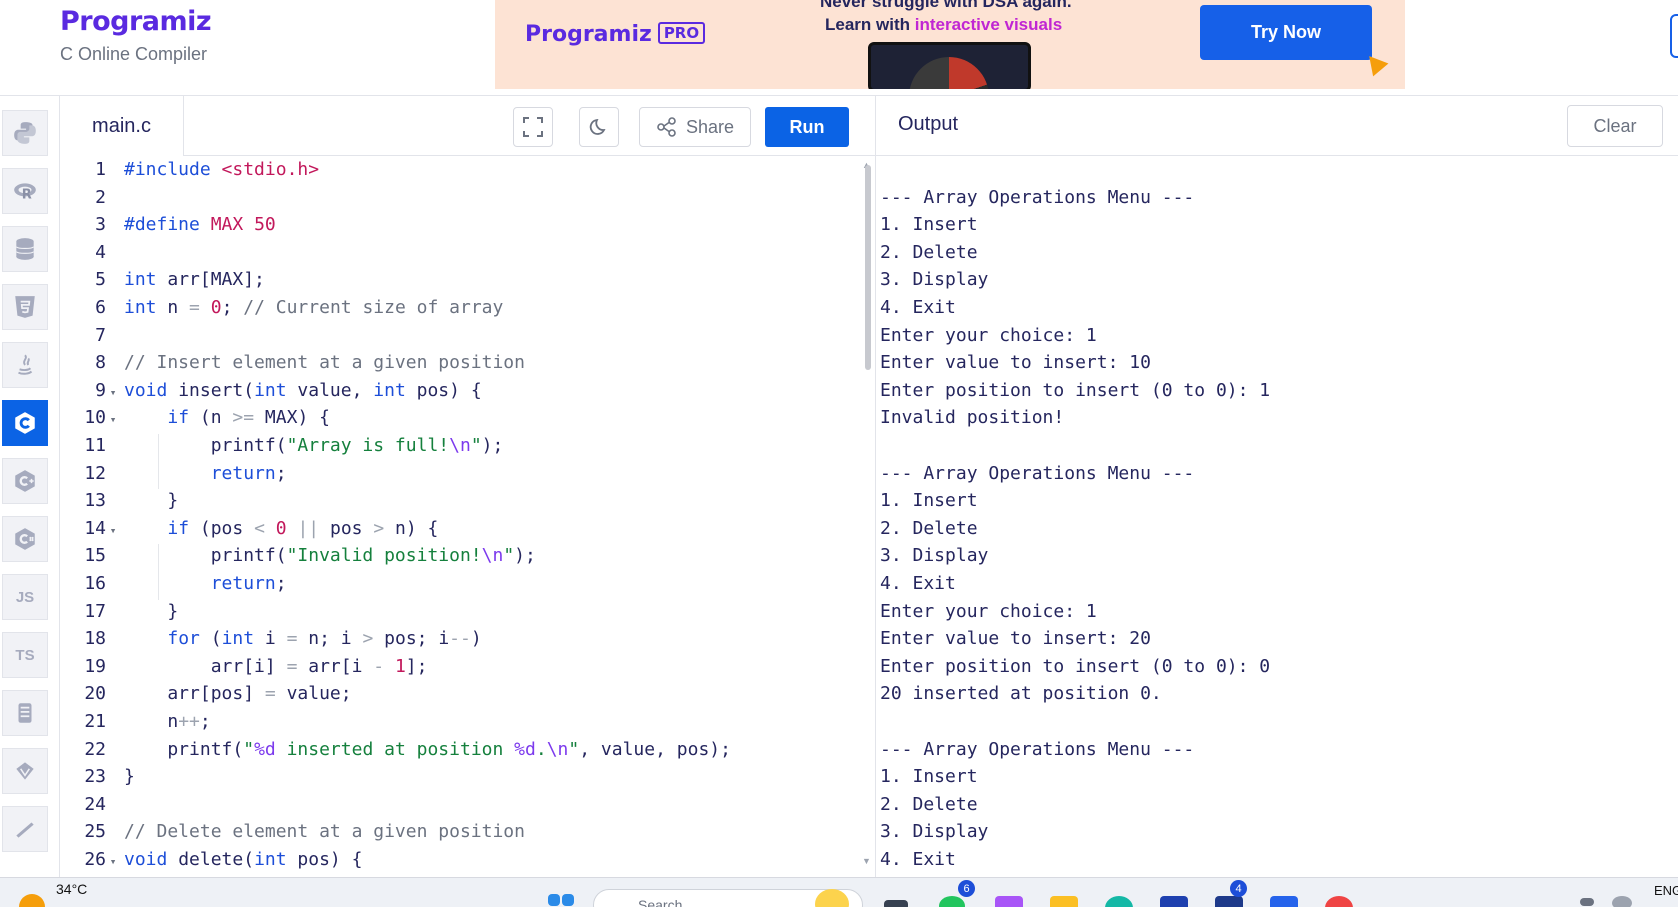 This screenshot has width=1678, height=907. Describe the element at coordinates (100, 197) in the screenshot. I see `line-number: 2` at that location.